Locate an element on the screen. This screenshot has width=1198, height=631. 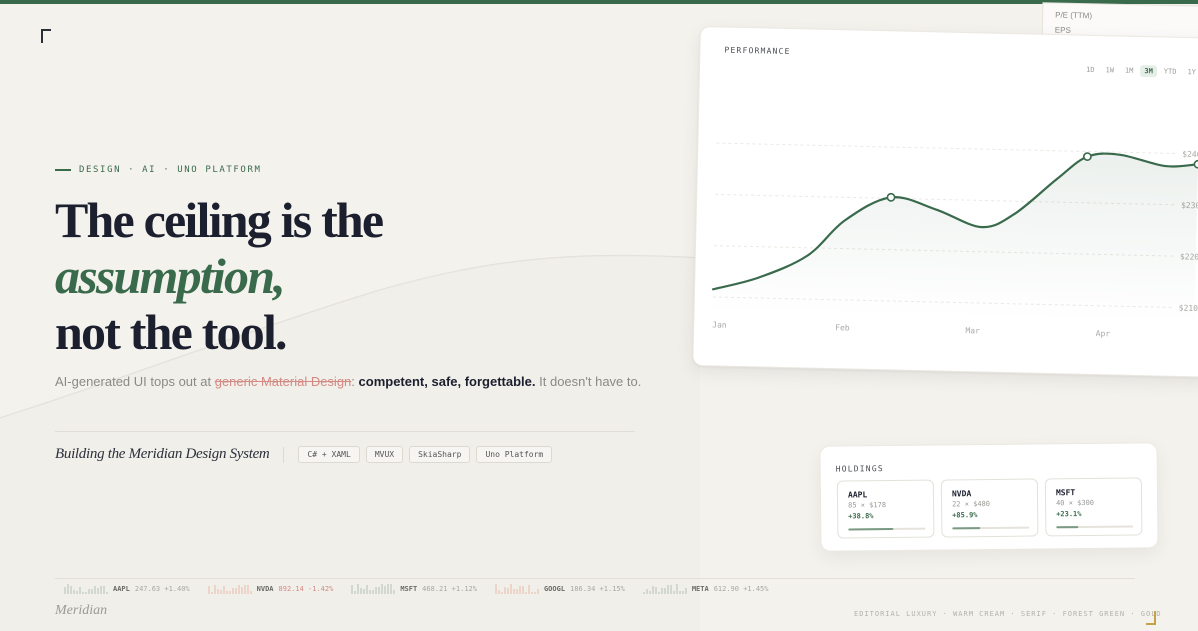
holding-quantity: 85 × $178 is located at coordinates (867, 505).